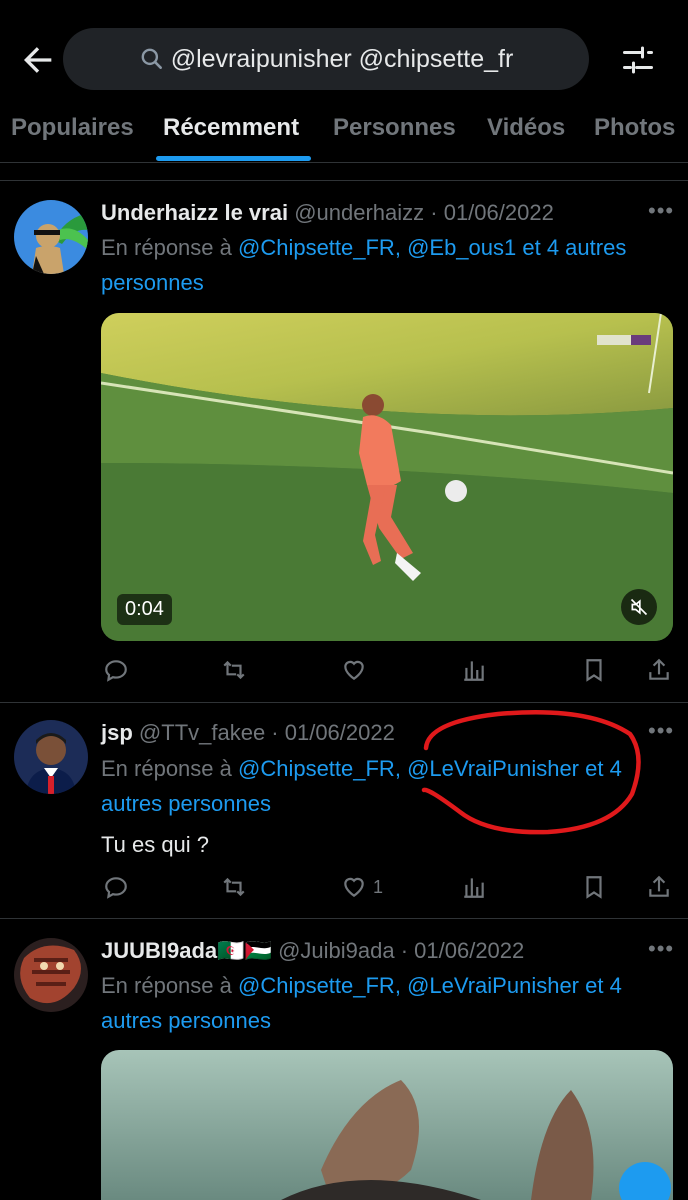  Describe the element at coordinates (378, 886) in the screenshot. I see `like-count: 1` at that location.